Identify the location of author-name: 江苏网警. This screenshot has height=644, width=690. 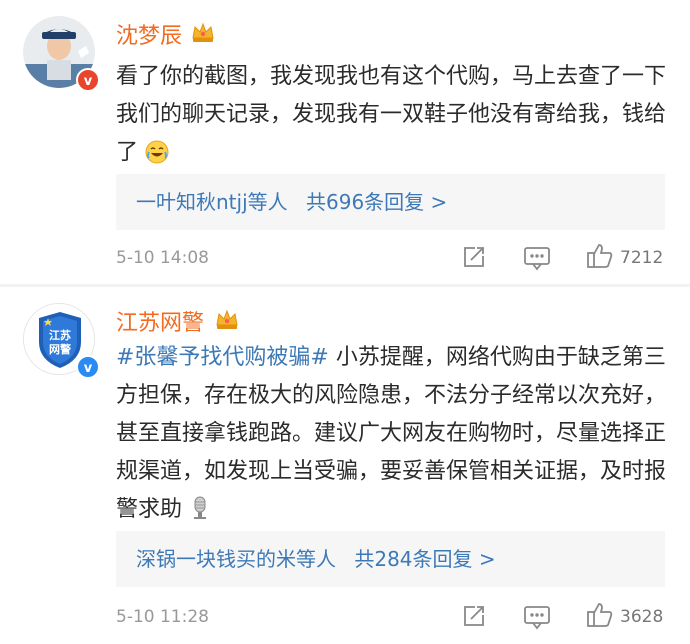
(160, 321).